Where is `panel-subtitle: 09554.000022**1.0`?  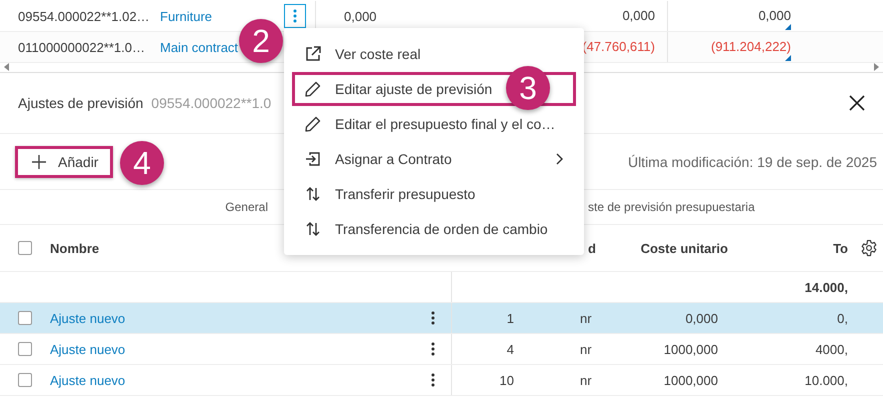 panel-subtitle: 09554.000022**1.0 is located at coordinates (211, 103).